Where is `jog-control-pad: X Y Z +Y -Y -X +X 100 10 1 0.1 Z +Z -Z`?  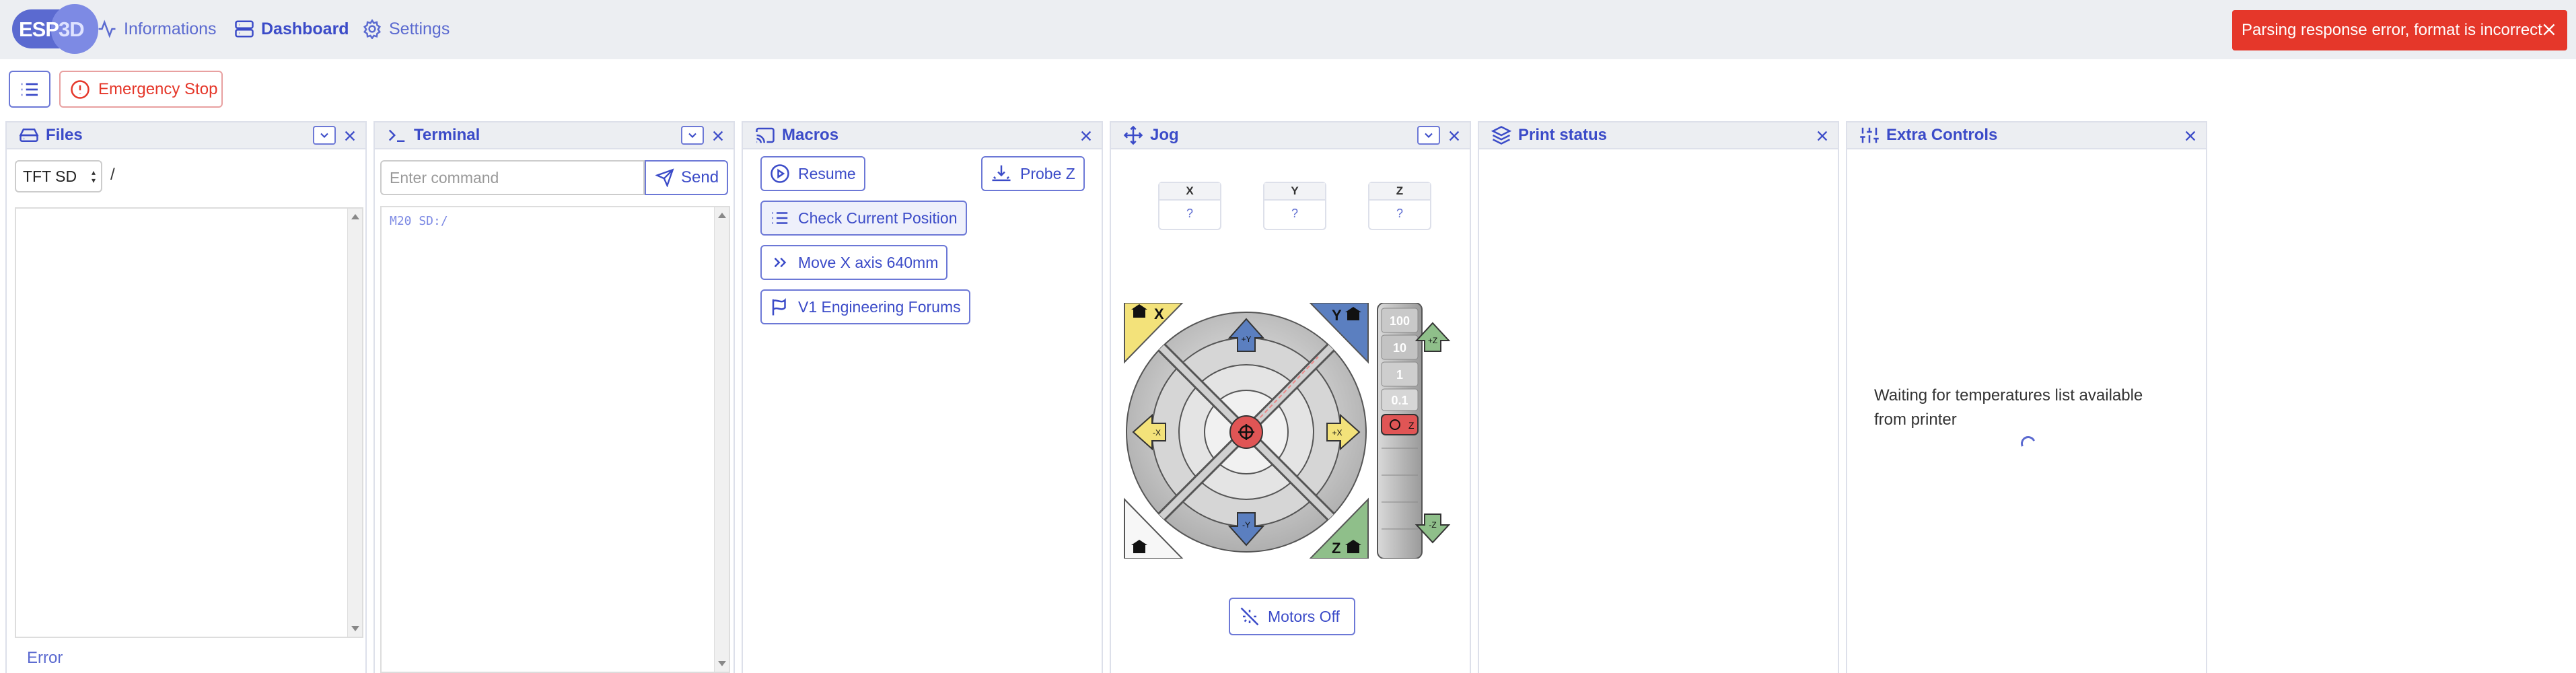 jog-control-pad: X Y Z +Y -Y -X +X 100 10 1 0.1 Z +Z -Z is located at coordinates (1291, 431).